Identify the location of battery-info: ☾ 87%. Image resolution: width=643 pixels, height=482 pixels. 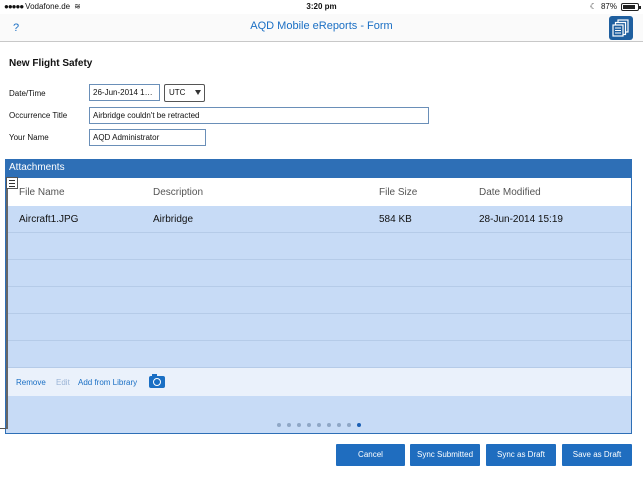
(615, 6).